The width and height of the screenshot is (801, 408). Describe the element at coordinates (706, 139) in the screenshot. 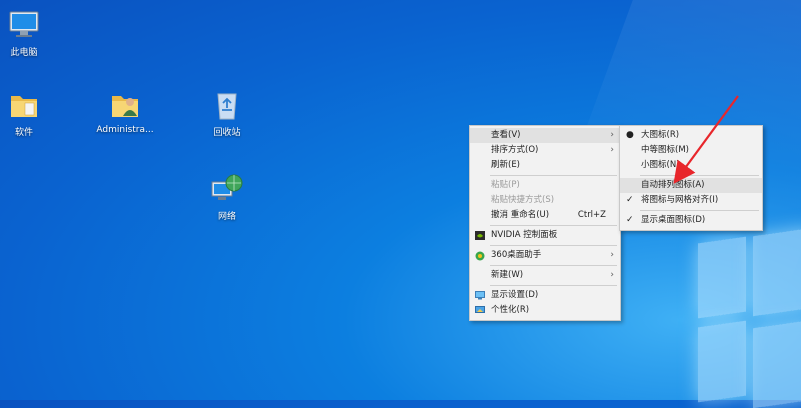

I see `annotation-arrow` at that location.